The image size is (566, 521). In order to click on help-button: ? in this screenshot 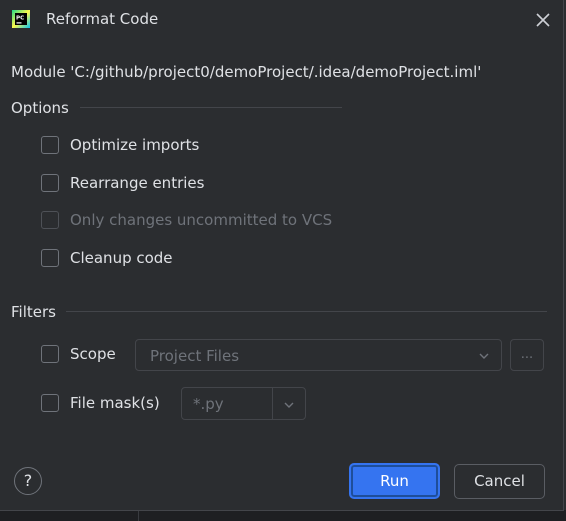, I will do `click(28, 481)`.